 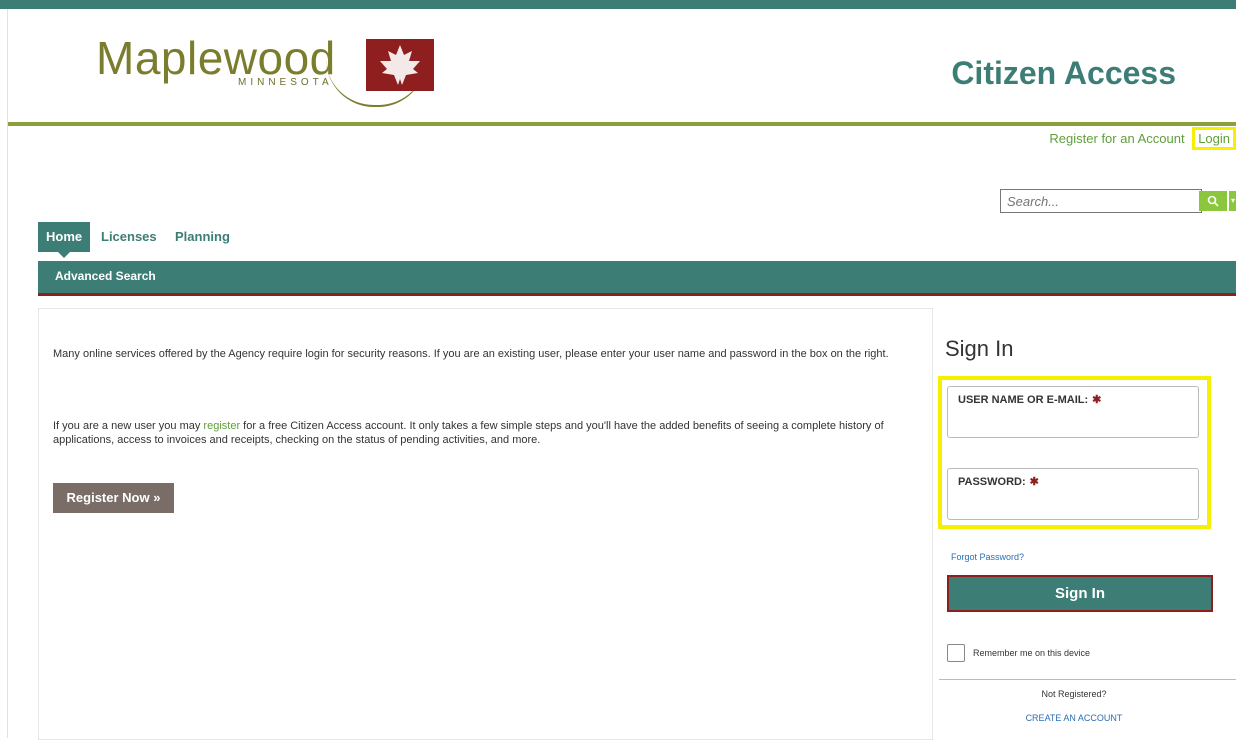 I want to click on username-label: USER NAME OR E-MAIL: ✱, so click(x=1029, y=399).